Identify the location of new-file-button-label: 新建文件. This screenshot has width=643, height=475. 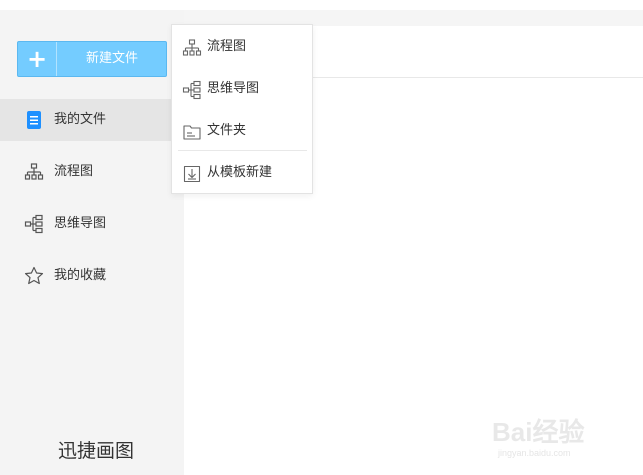
(111, 58).